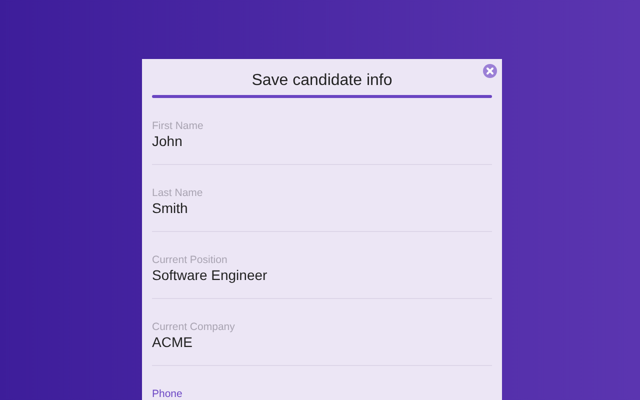  I want to click on field-label: First Name, so click(178, 126).